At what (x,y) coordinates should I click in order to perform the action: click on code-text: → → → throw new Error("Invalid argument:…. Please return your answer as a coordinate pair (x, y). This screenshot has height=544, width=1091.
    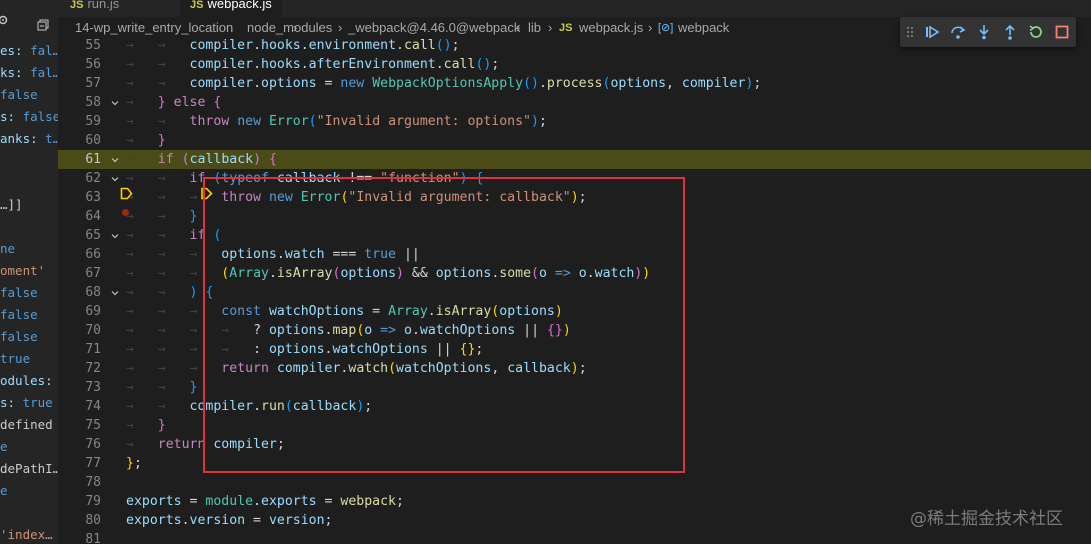
    Looking at the image, I should click on (356, 197).